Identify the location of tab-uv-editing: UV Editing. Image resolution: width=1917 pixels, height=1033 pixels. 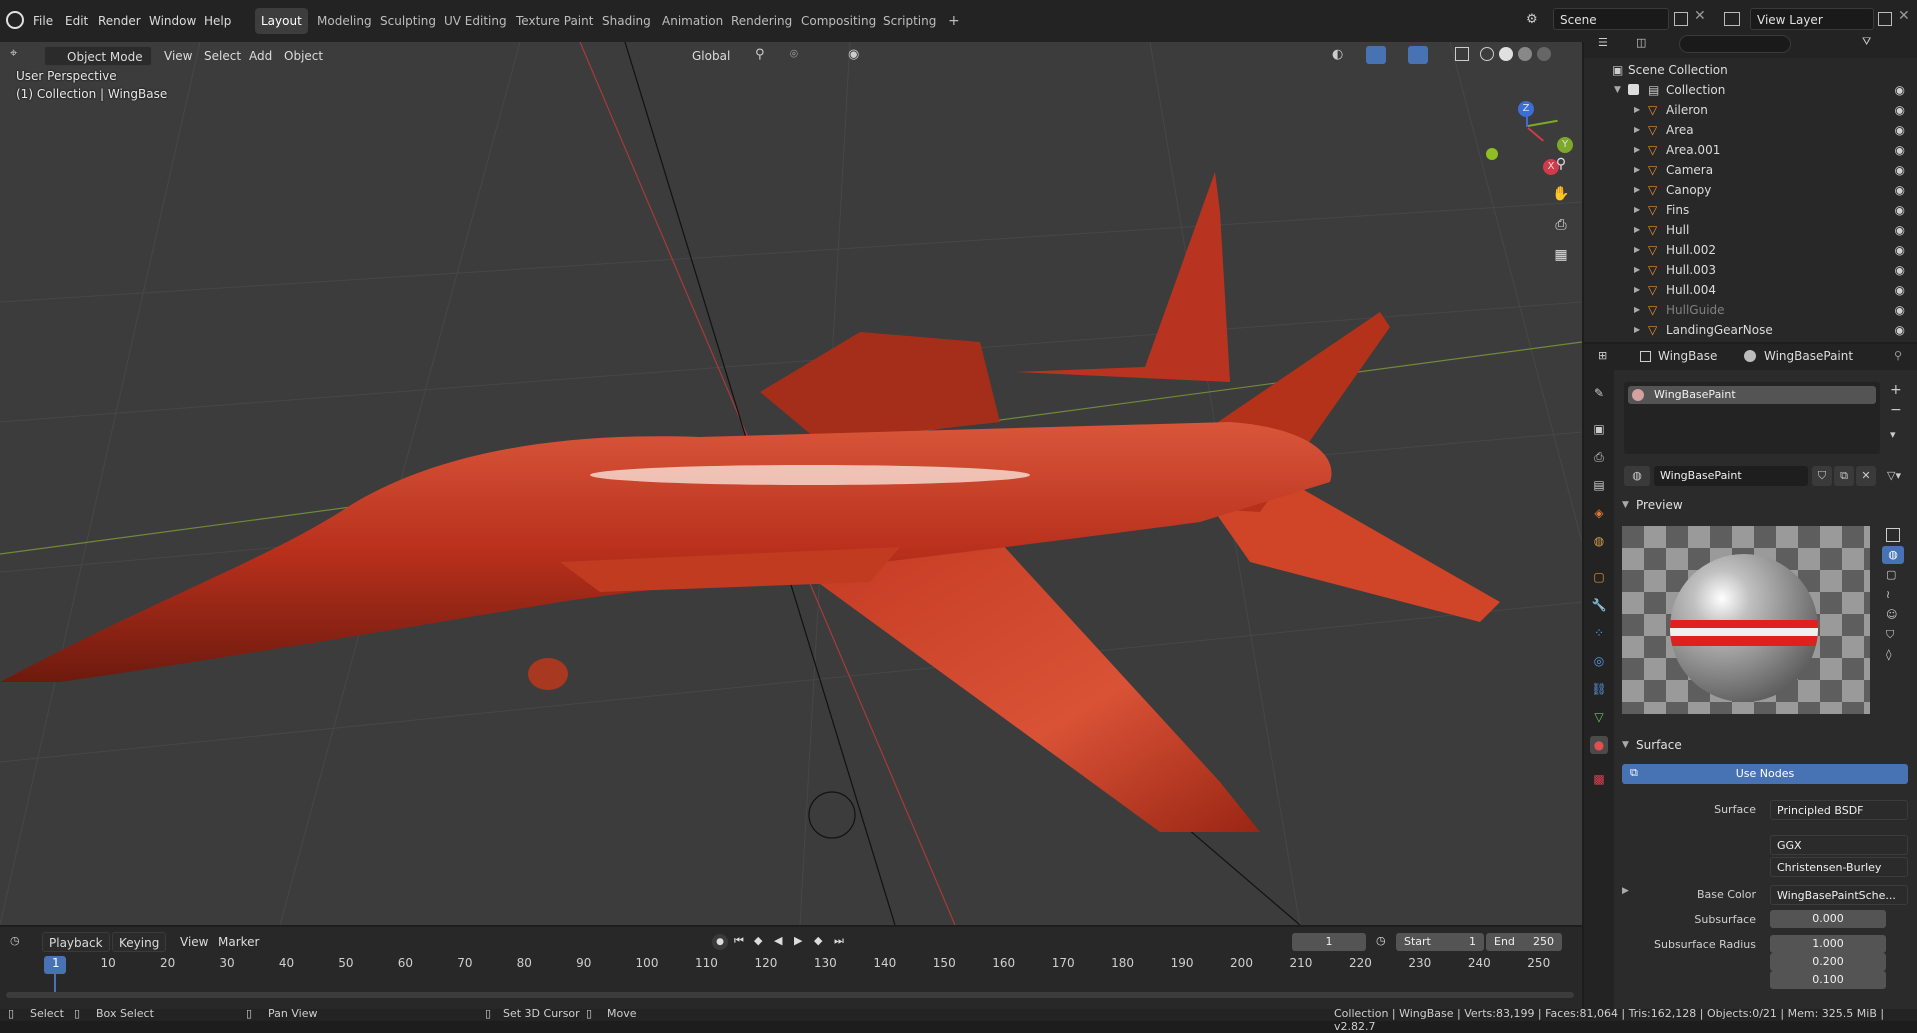
(475, 21).